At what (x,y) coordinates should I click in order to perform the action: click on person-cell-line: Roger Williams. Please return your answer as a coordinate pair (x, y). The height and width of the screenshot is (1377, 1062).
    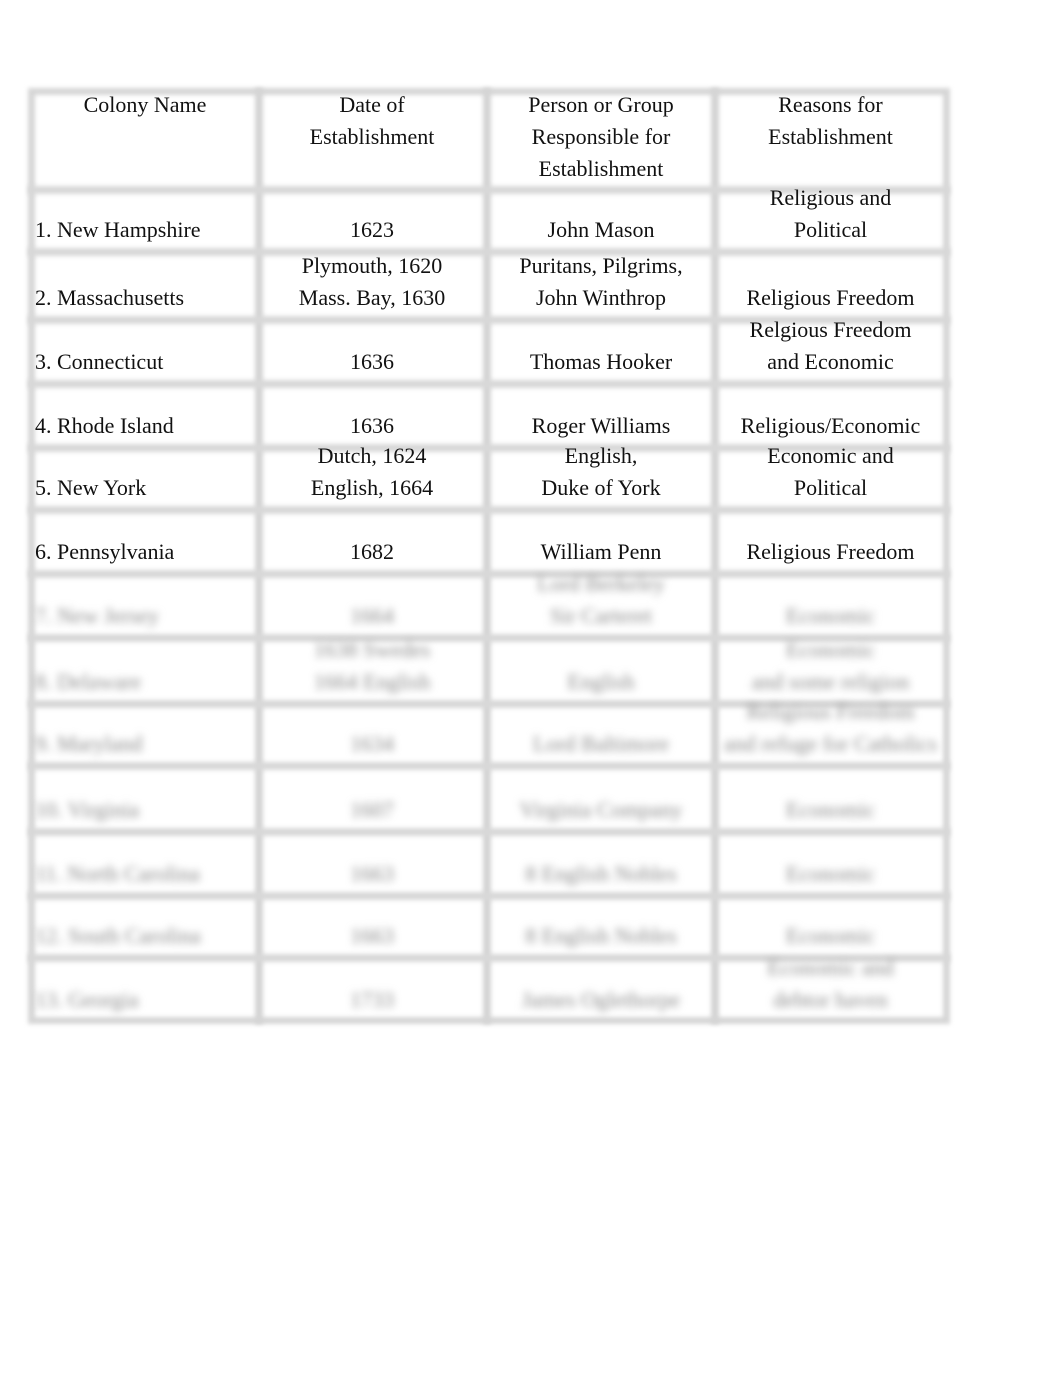
    Looking at the image, I should click on (601, 425).